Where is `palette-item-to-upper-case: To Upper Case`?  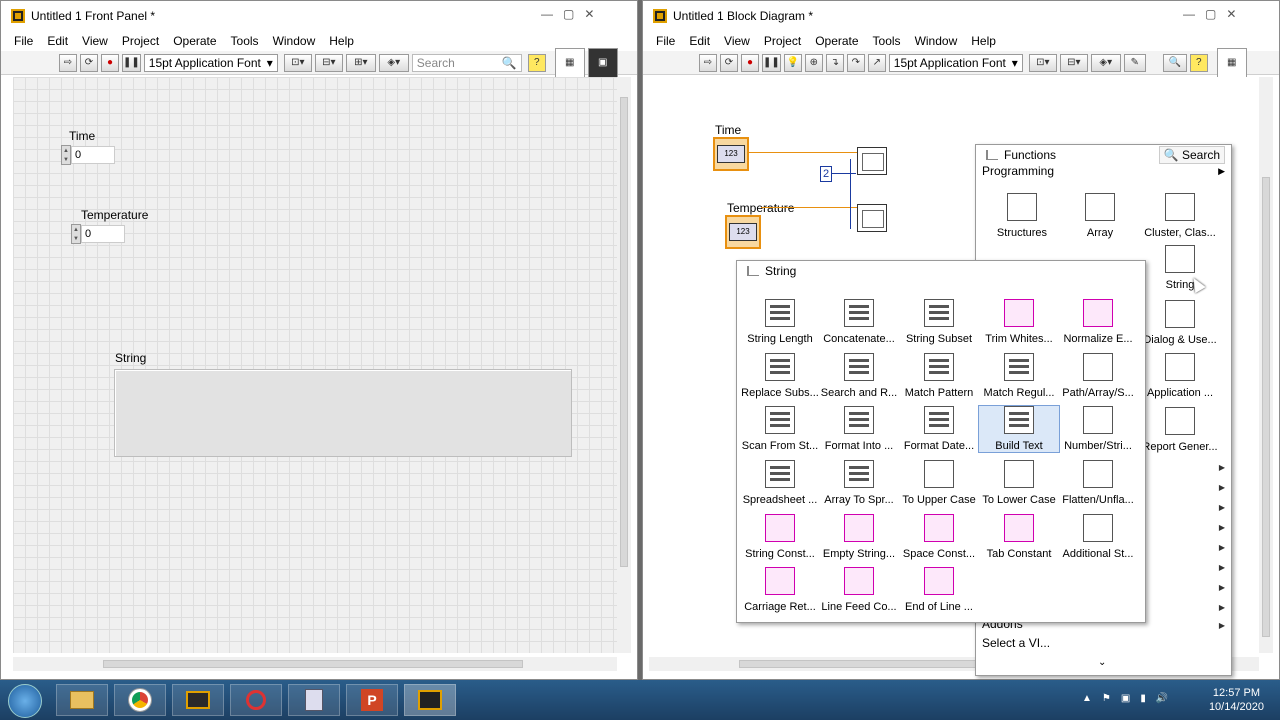 palette-item-to-upper-case: To Upper Case is located at coordinates (939, 483).